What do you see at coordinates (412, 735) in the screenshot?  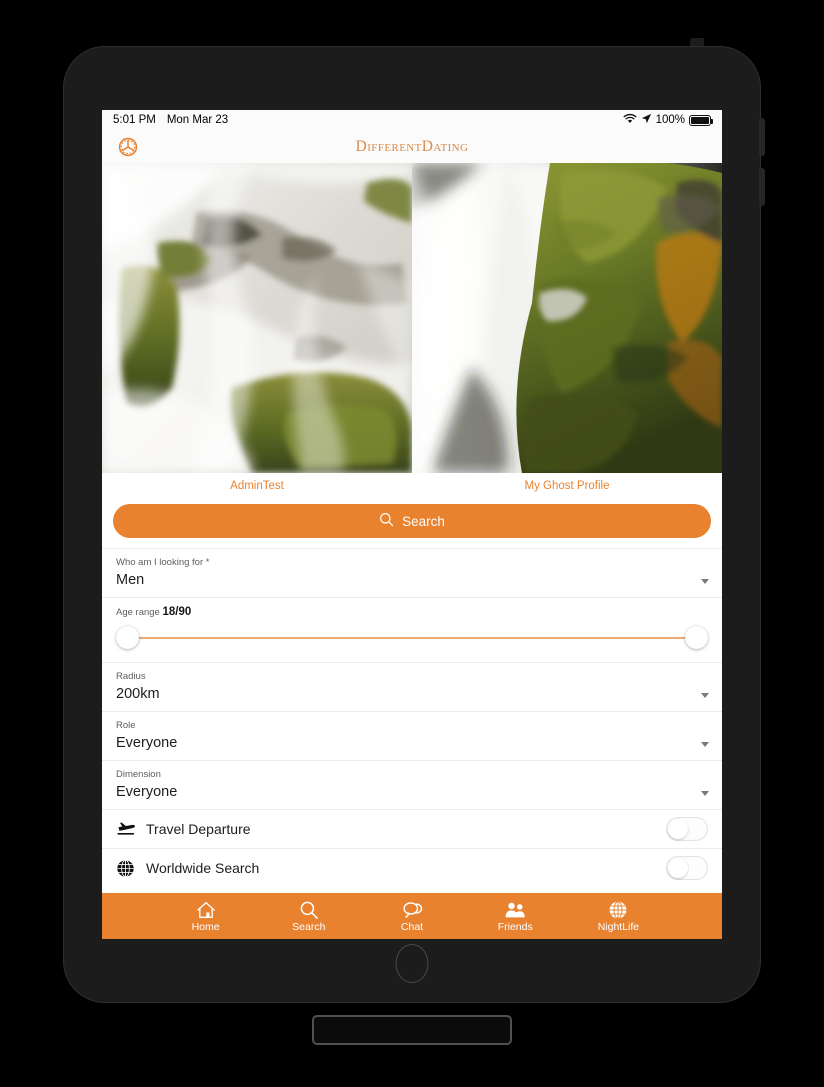 I see `field-role: Role Everyone` at bounding box center [412, 735].